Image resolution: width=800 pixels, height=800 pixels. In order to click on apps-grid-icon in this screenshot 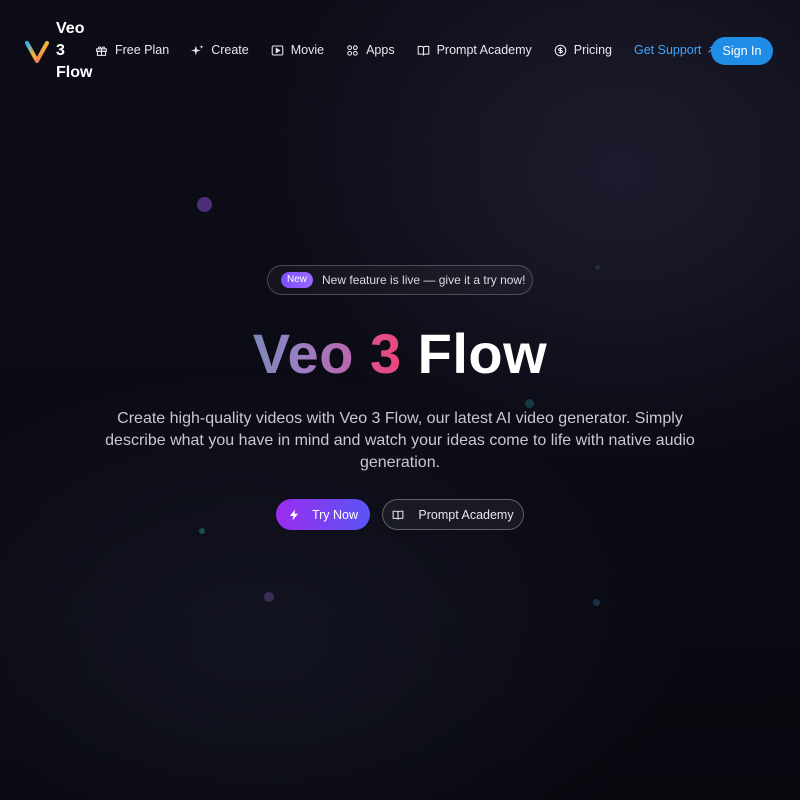, I will do `click(352, 50)`.